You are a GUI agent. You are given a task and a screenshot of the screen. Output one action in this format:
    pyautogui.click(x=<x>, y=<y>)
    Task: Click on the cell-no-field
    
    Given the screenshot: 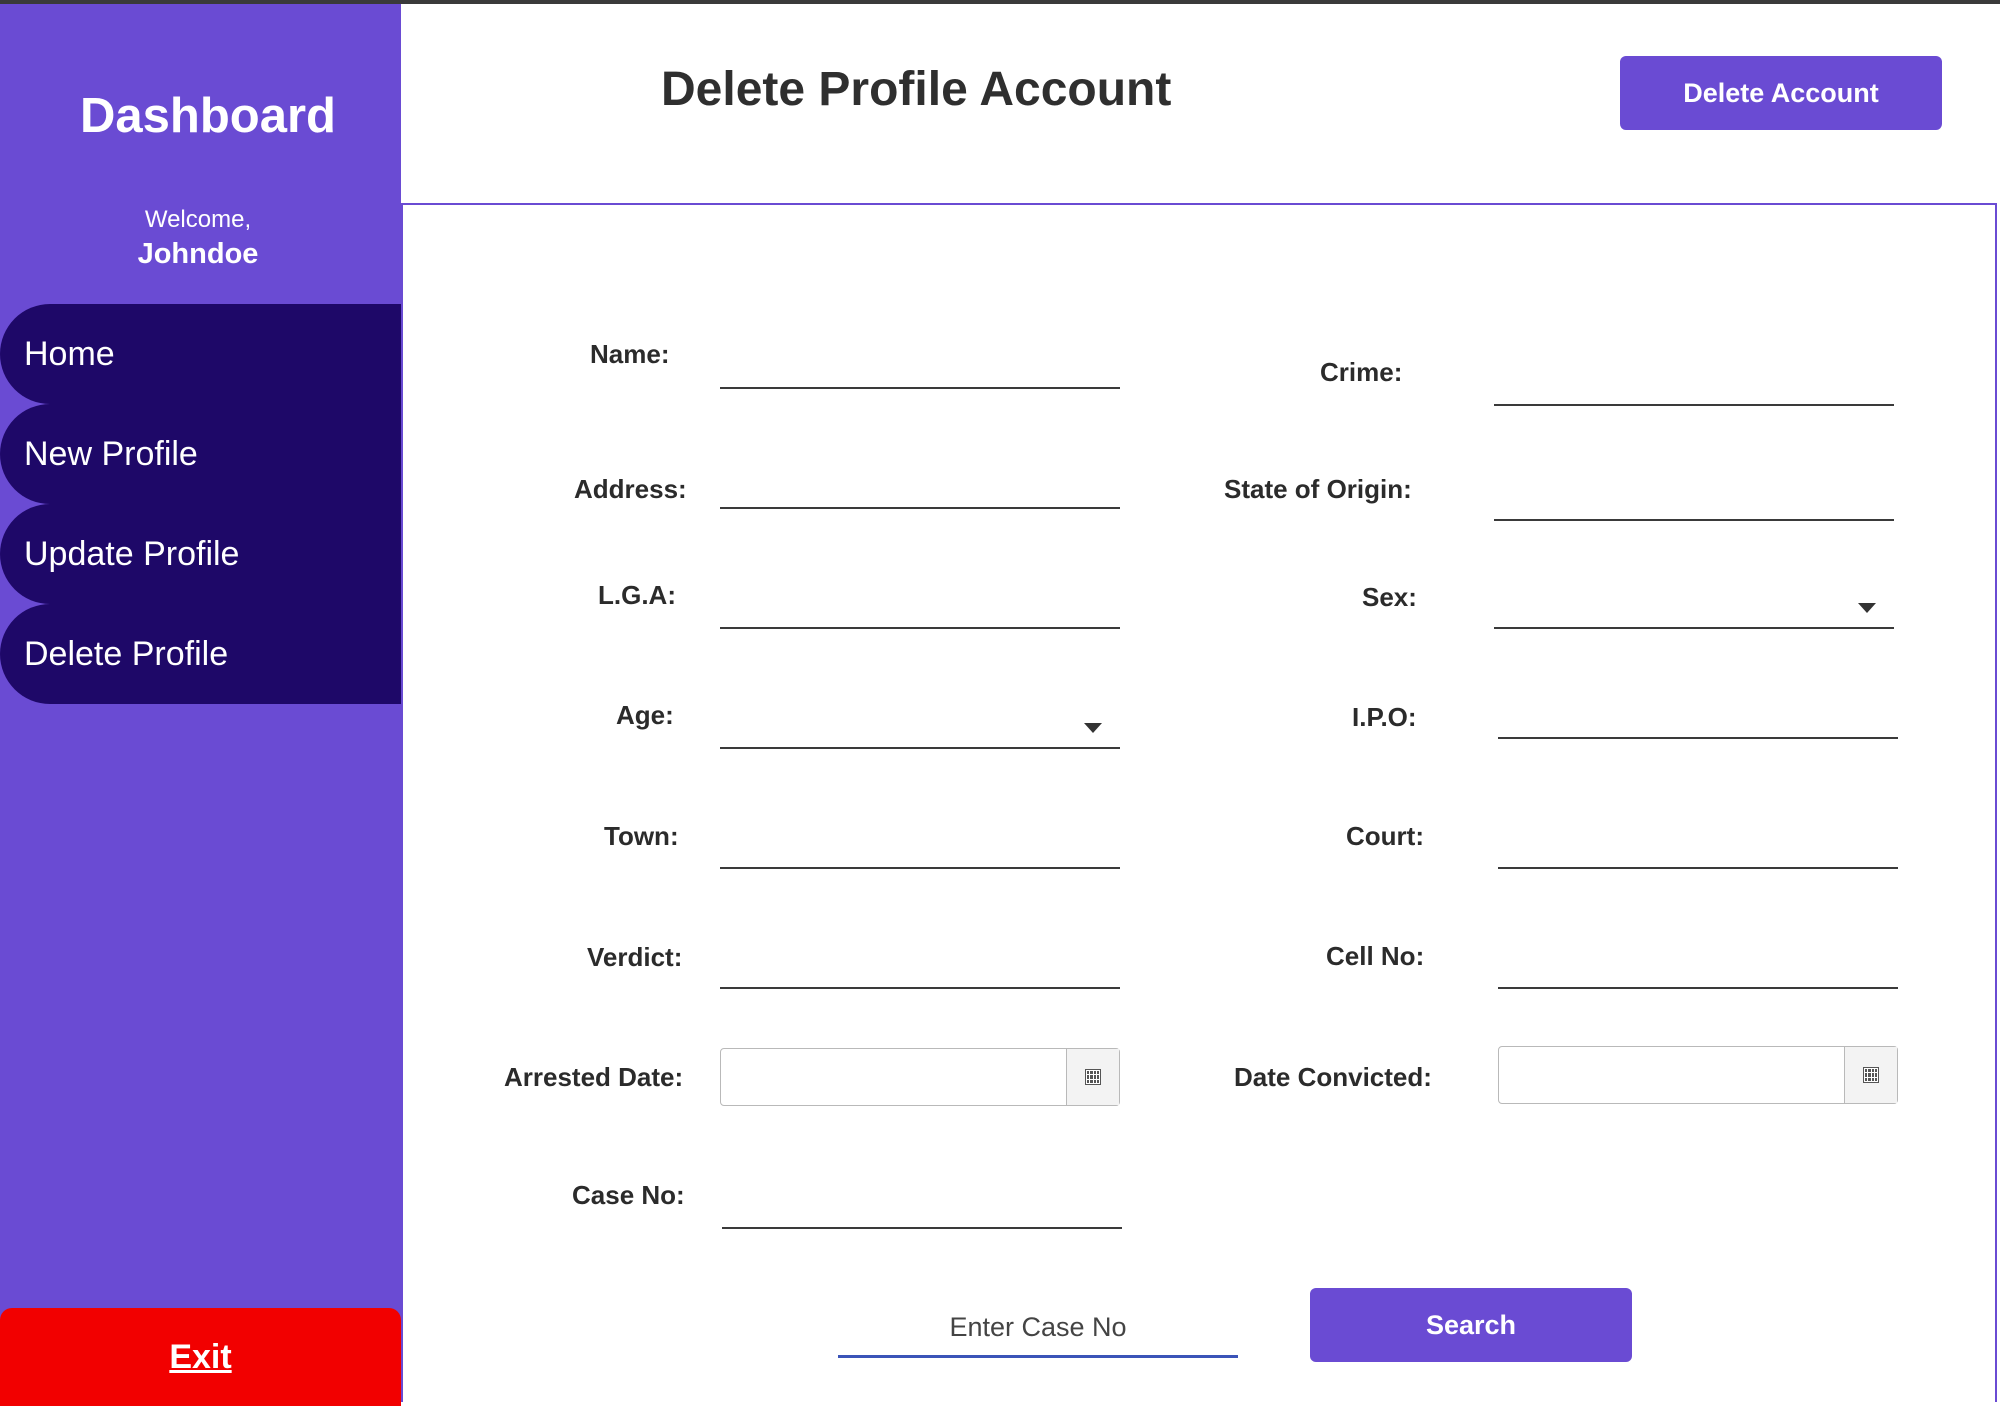 What is the action you would take?
    pyautogui.click(x=1698, y=971)
    